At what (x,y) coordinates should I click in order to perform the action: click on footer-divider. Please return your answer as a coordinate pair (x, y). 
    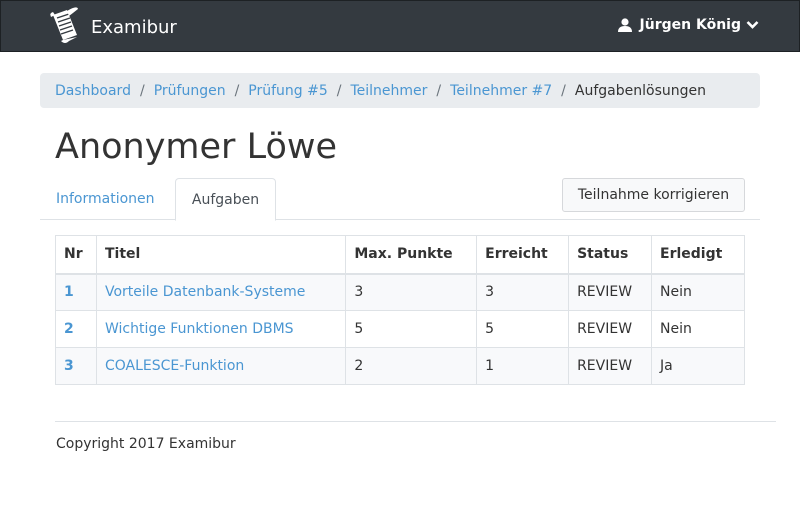
    Looking at the image, I should click on (415, 421).